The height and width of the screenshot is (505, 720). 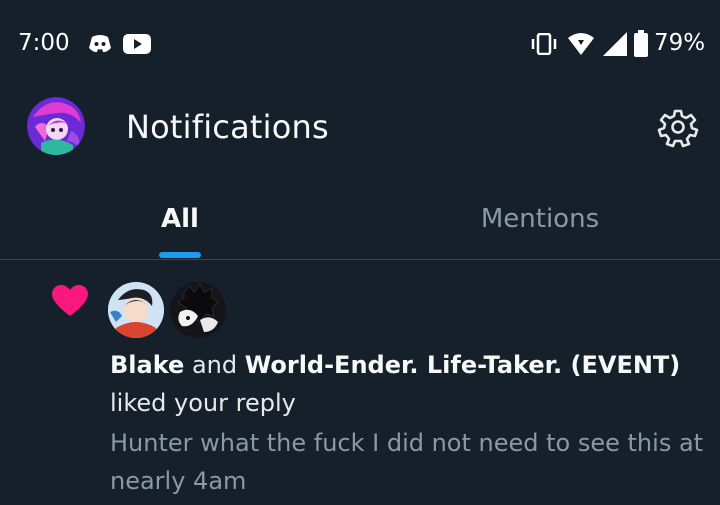 What do you see at coordinates (147, 365) in the screenshot?
I see `user-name-blake: Blake` at bounding box center [147, 365].